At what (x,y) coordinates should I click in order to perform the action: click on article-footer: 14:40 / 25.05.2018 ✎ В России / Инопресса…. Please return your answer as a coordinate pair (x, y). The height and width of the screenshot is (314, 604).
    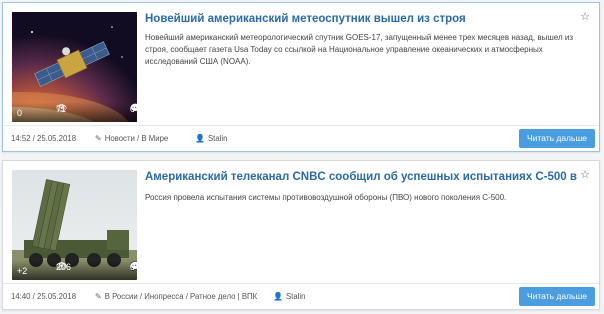
    Looking at the image, I should click on (301, 296).